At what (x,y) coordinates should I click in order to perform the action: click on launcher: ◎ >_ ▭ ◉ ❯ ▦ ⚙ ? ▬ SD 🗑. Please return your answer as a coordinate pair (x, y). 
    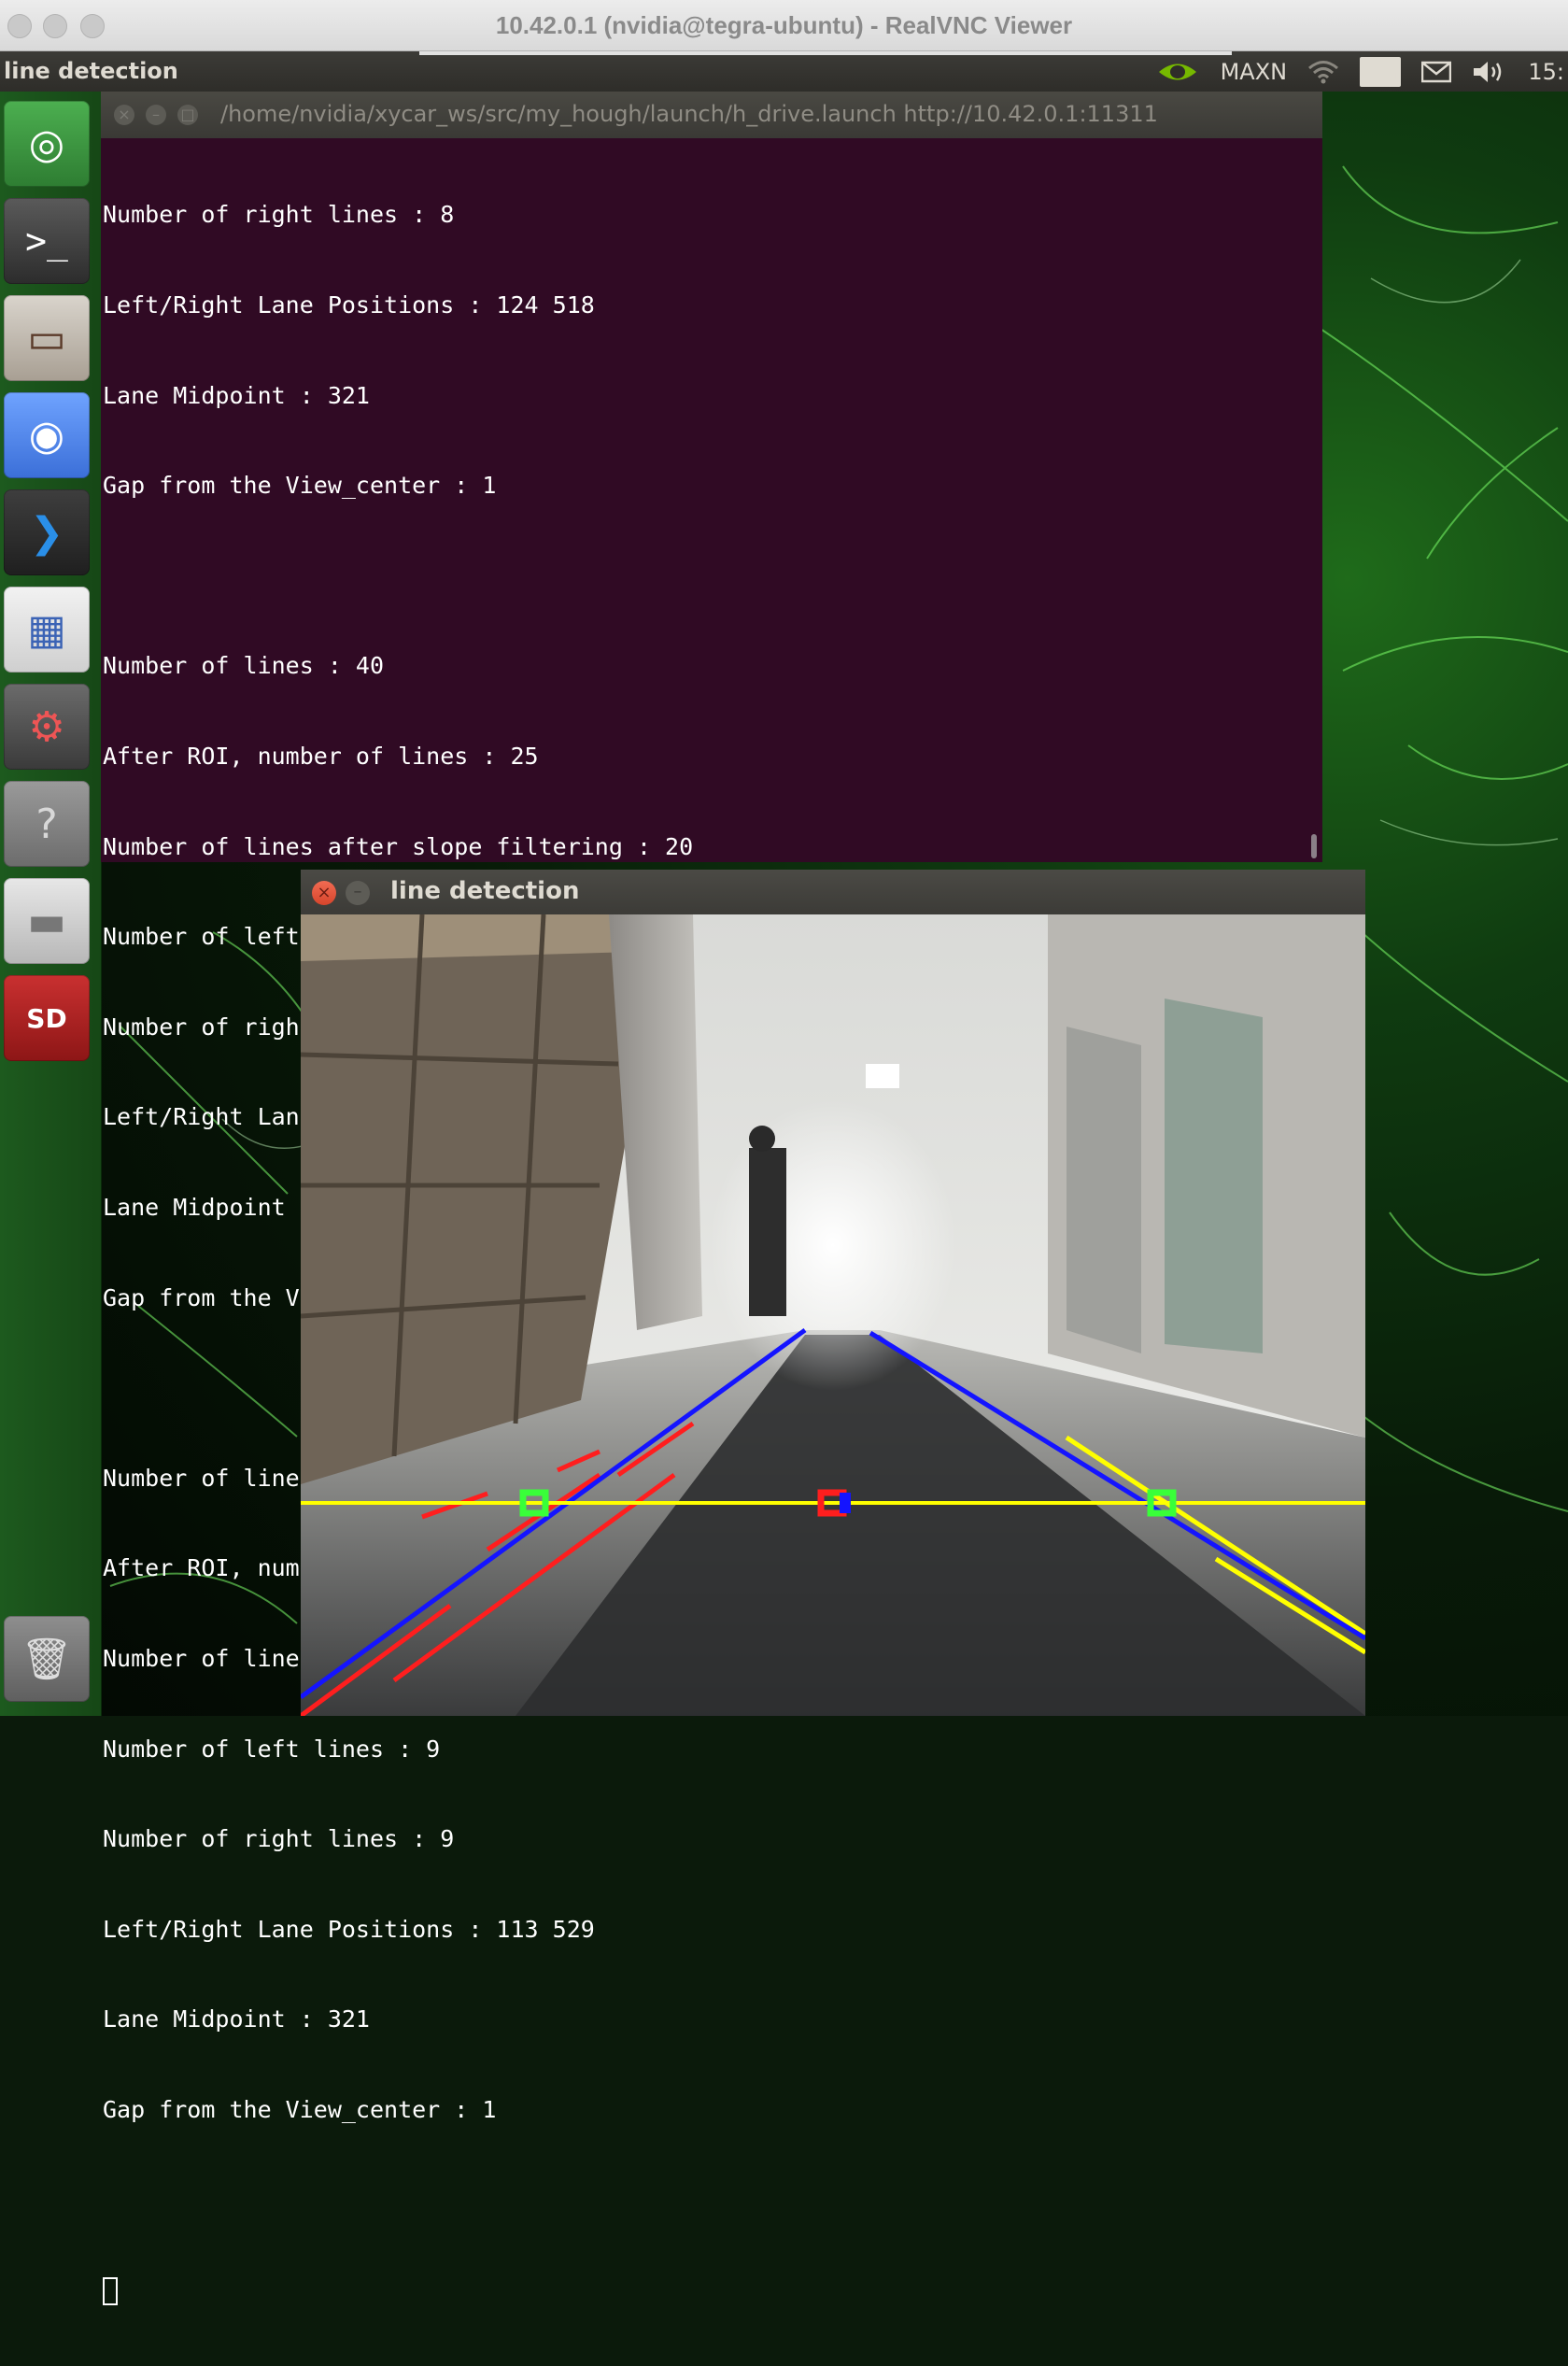
    Looking at the image, I should click on (51, 904).